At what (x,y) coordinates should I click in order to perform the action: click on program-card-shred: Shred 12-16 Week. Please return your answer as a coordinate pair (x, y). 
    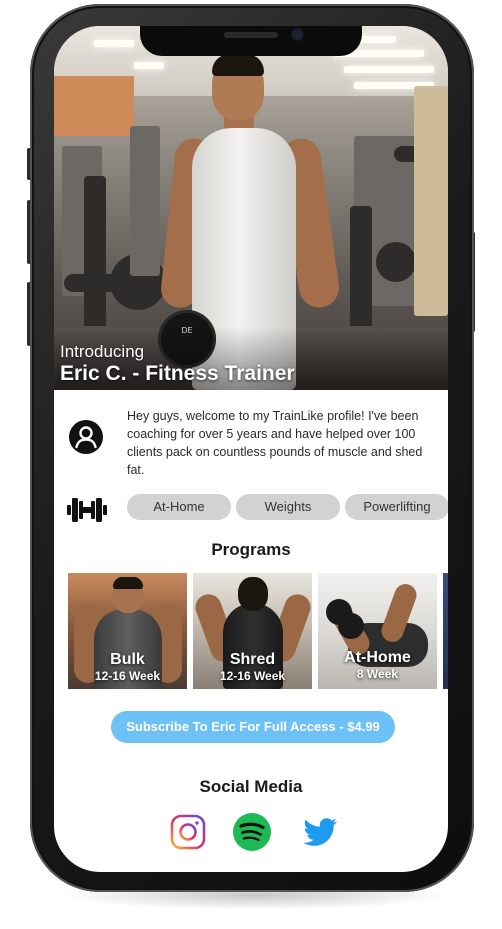
    Looking at the image, I should click on (252, 631).